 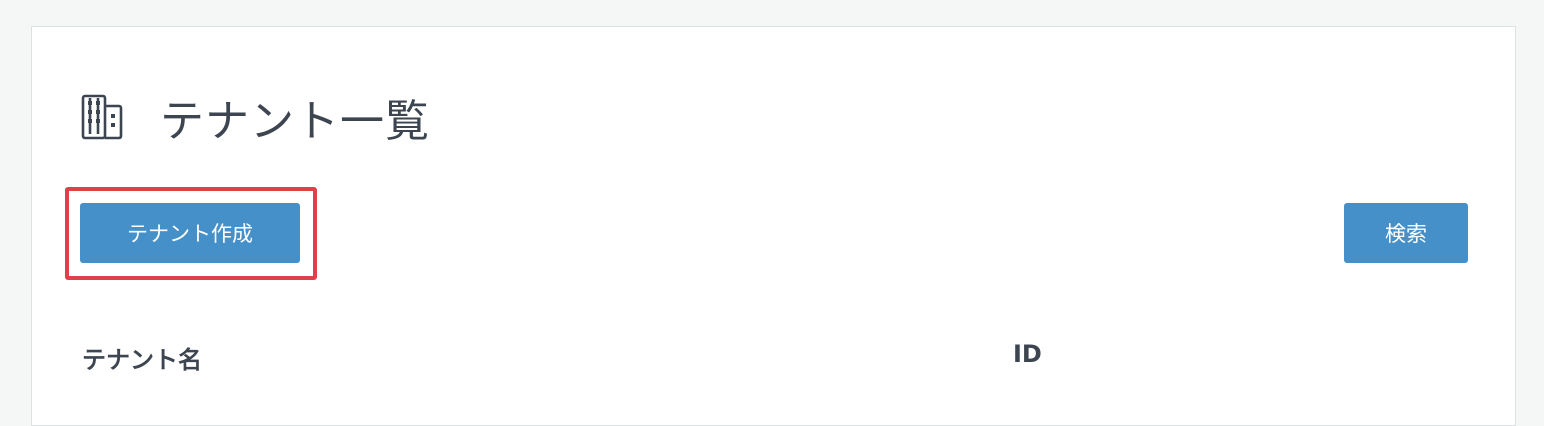 What do you see at coordinates (190, 233) in the screenshot?
I see `create-tenant-button: テナント作成` at bounding box center [190, 233].